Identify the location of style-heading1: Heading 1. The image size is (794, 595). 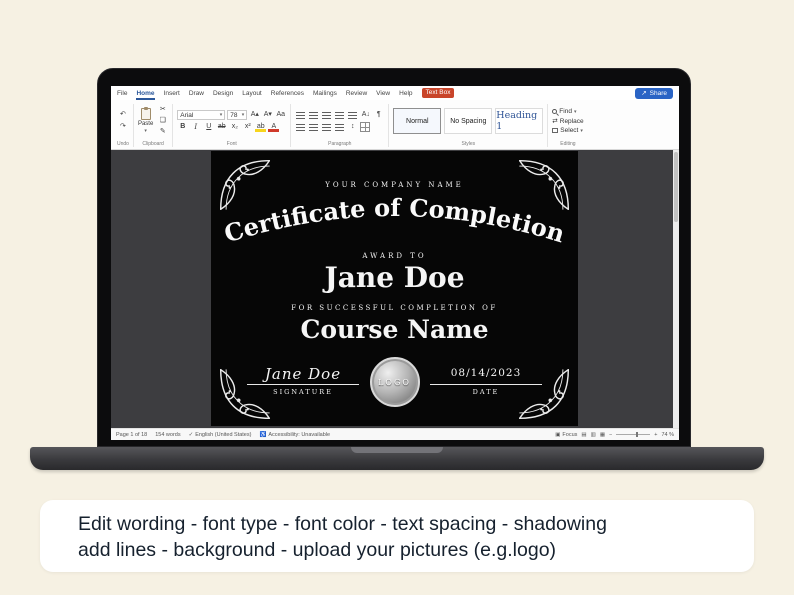
(519, 121).